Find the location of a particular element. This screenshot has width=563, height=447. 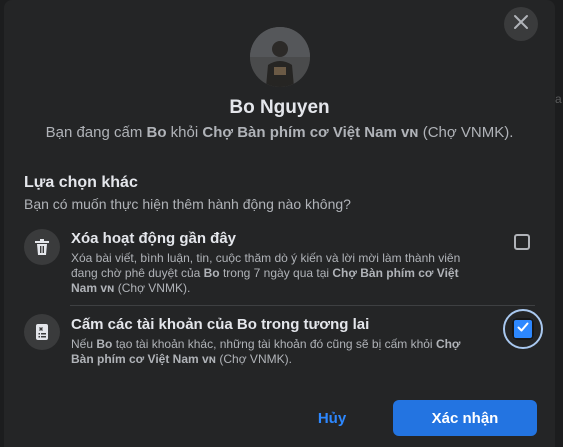

checkmark-icon is located at coordinates (523, 329).